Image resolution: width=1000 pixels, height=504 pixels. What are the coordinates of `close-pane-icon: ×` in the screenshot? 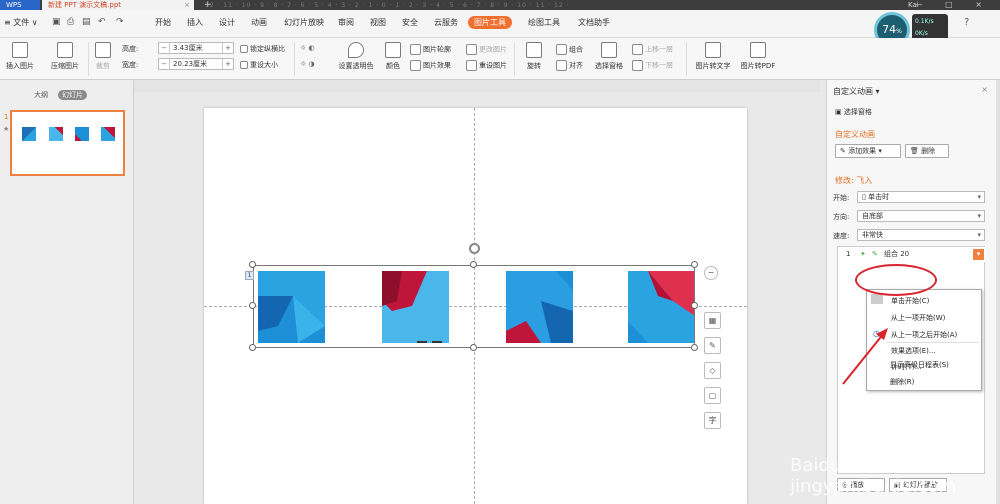 It's located at (984, 89).